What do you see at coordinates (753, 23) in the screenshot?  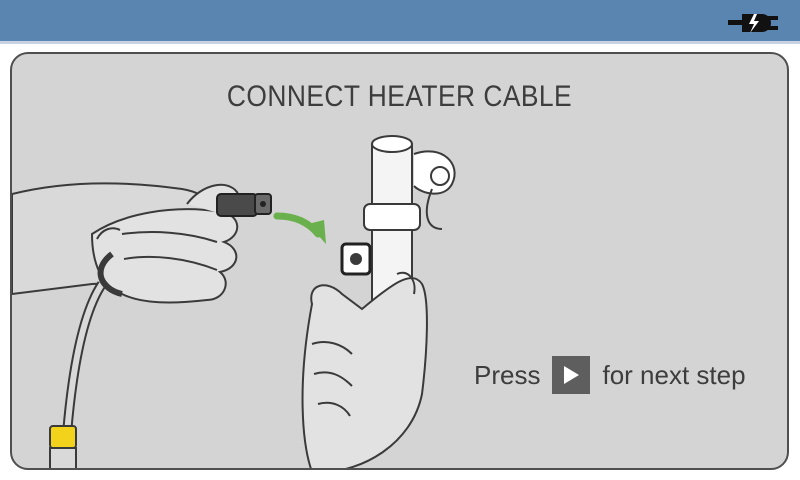 I see `power-plug-icon` at bounding box center [753, 23].